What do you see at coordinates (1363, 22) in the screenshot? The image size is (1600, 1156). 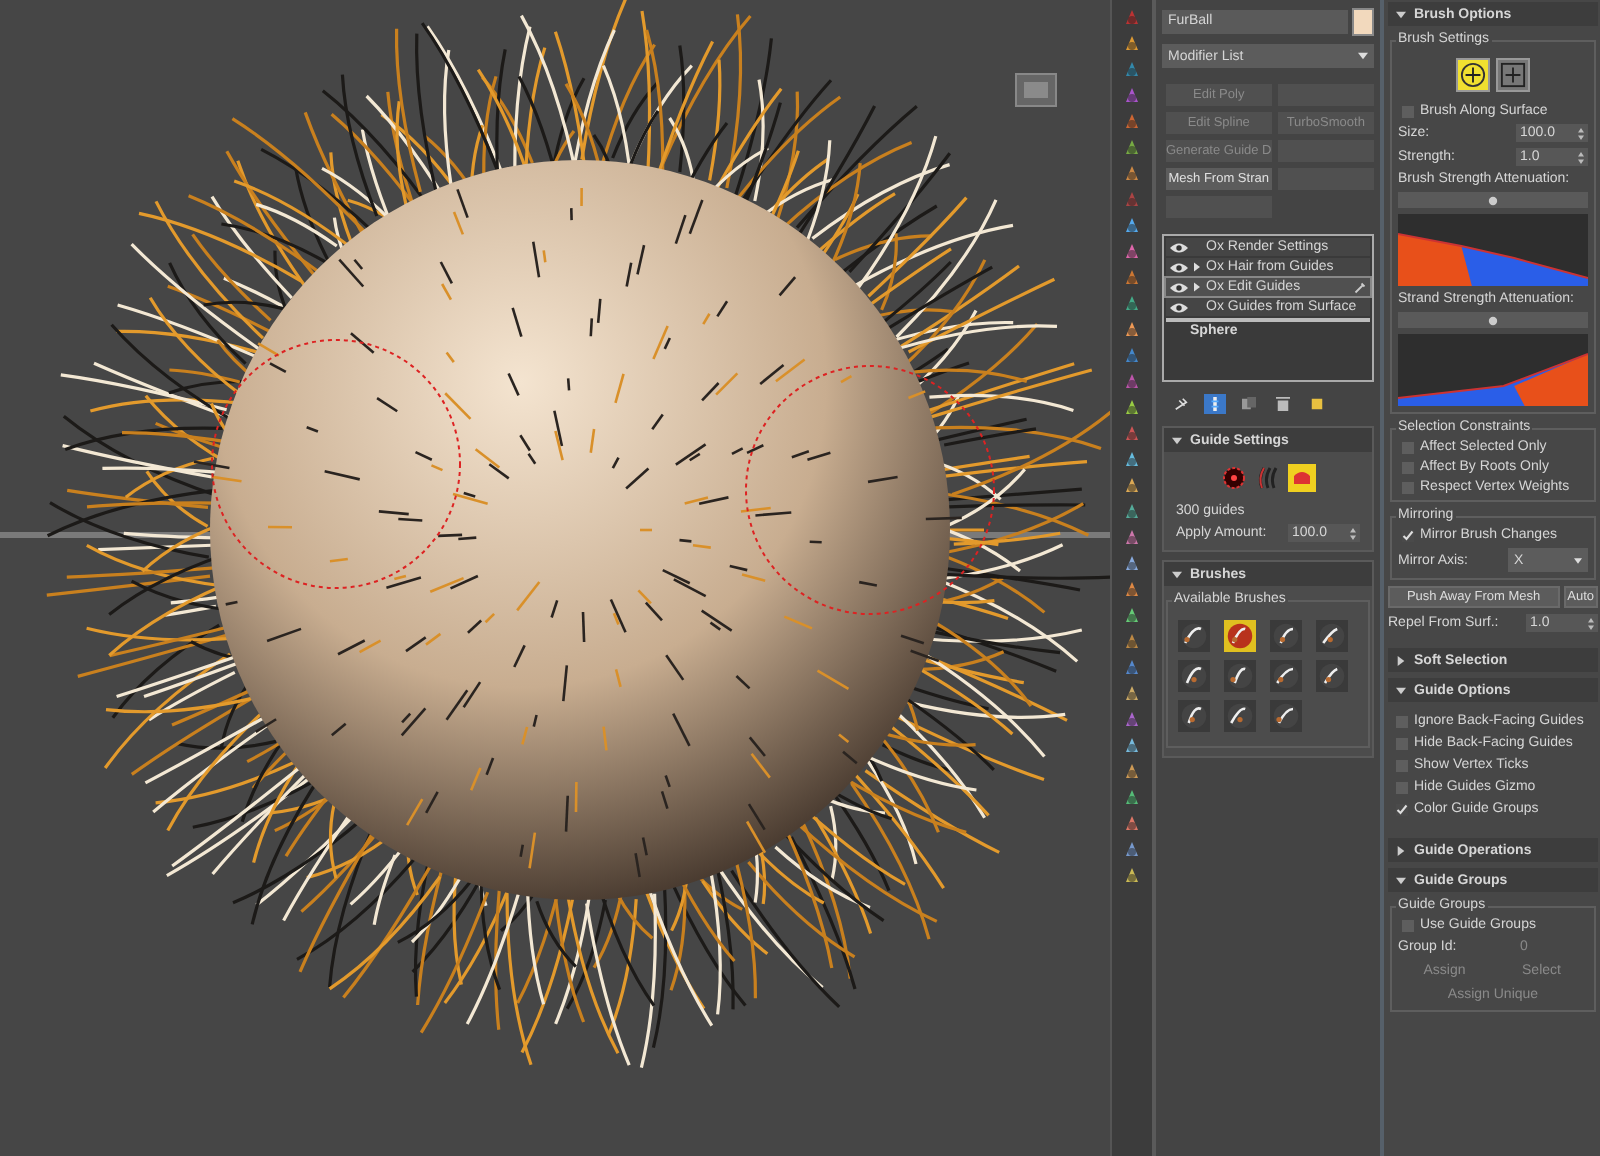 I see `color-swatch` at bounding box center [1363, 22].